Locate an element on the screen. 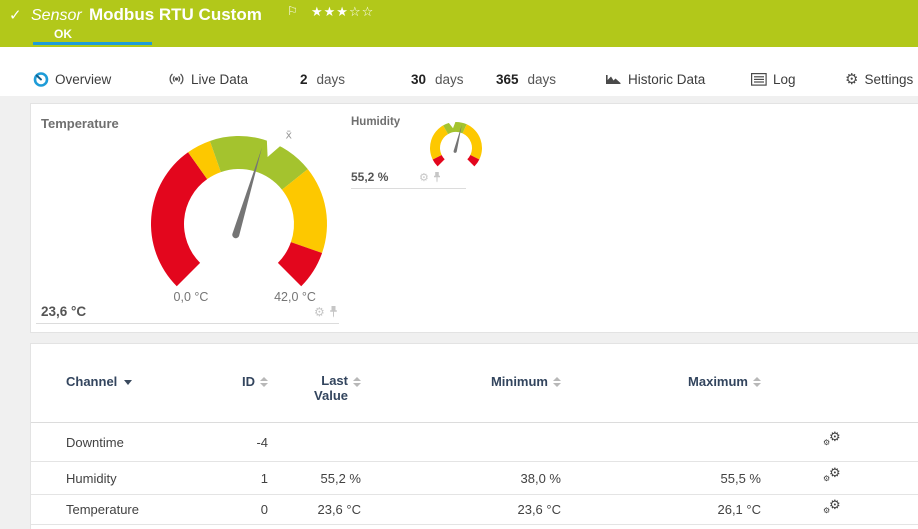 This screenshot has height=529, width=918. tab-label: Historic Data is located at coordinates (667, 79).